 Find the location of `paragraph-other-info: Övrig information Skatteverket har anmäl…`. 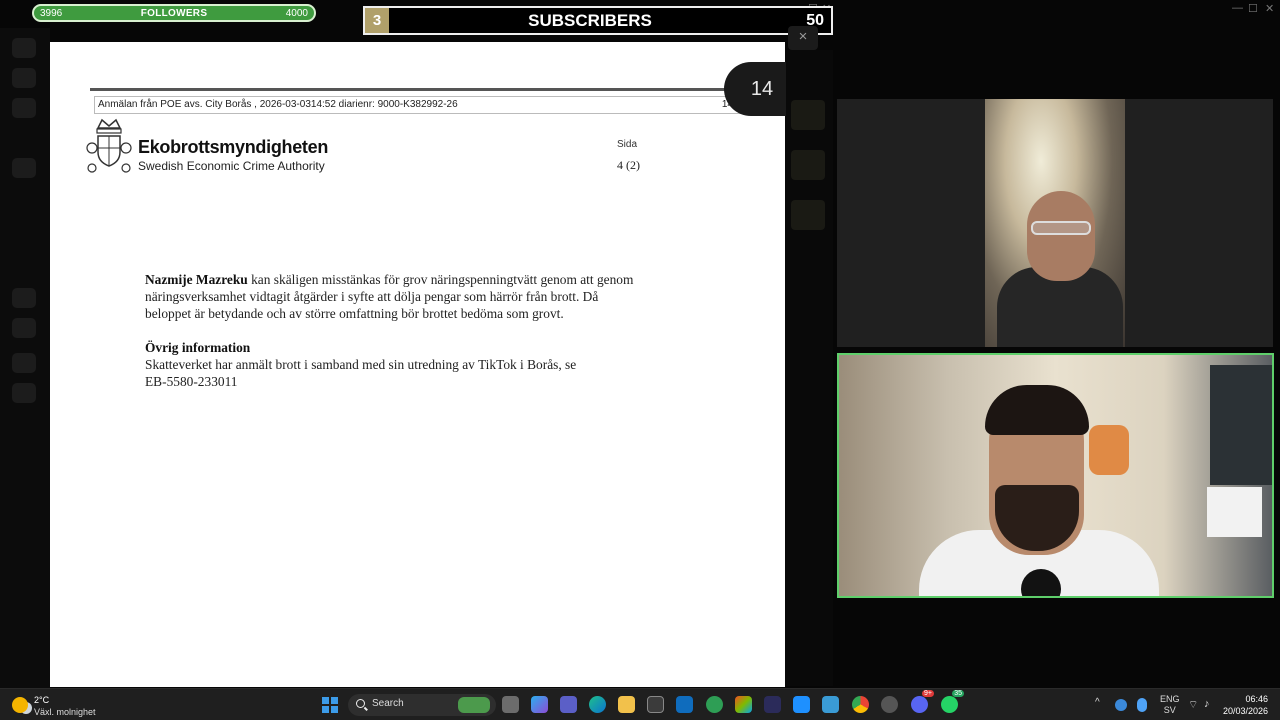

paragraph-other-info: Övrig information Skatteverket har anmäl… is located at coordinates (360, 364).